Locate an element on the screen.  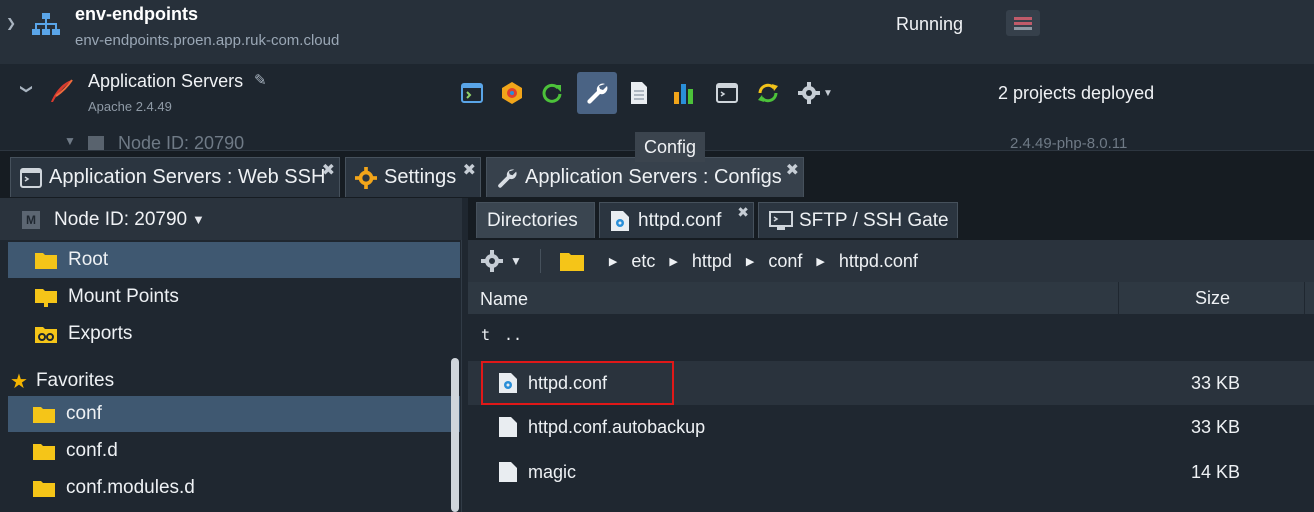
file-row-httpd-conf: httpd.conf 33 KB is located at coordinates (891, 383).